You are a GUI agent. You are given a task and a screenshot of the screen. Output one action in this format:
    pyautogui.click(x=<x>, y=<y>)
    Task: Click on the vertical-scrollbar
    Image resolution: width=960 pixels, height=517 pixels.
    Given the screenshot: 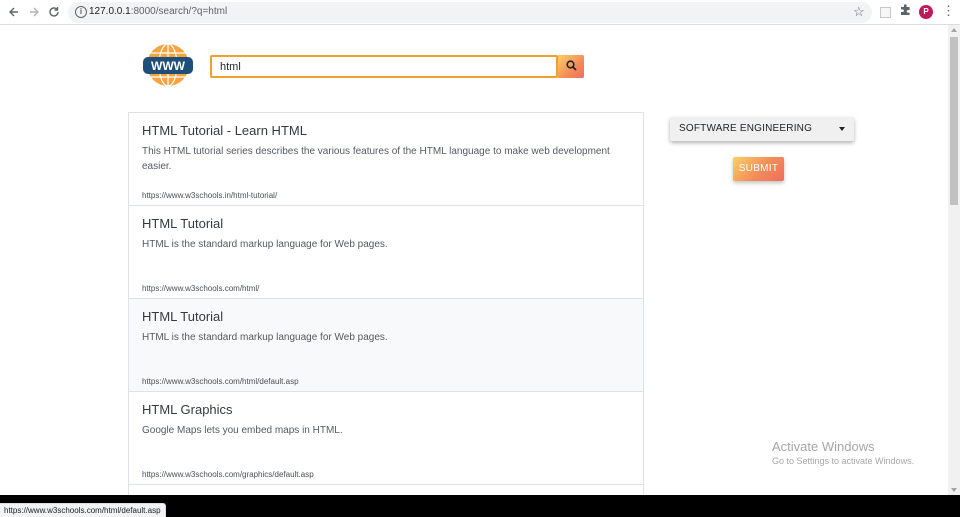 What is the action you would take?
    pyautogui.click(x=954, y=260)
    